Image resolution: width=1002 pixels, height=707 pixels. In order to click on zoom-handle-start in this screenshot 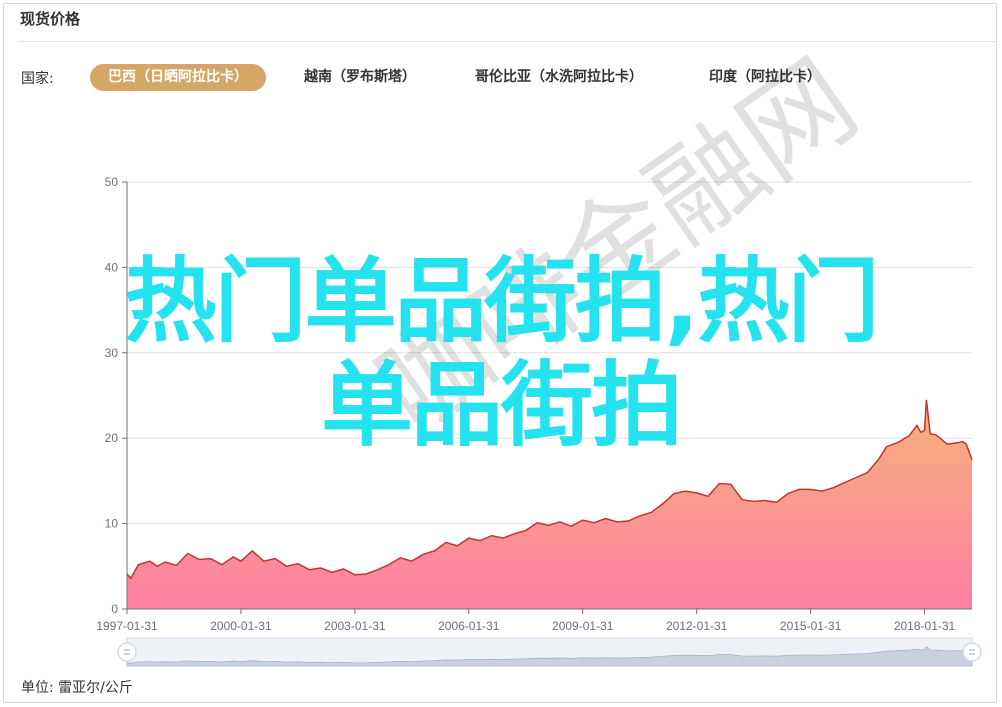, I will do `click(127, 652)`.